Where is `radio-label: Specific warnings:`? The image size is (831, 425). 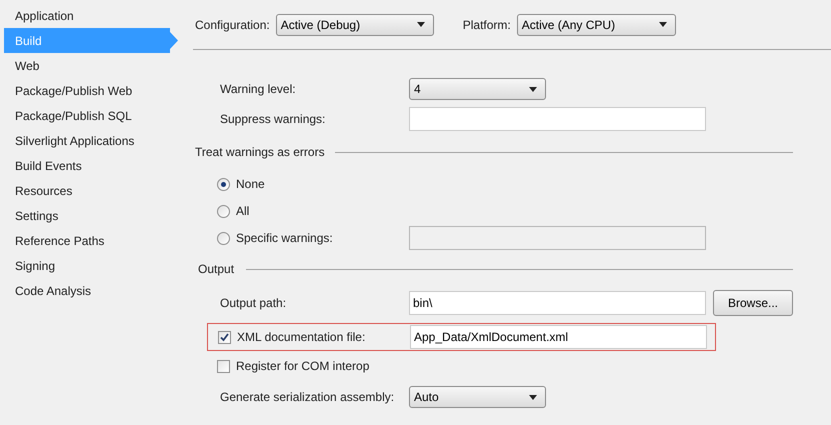 radio-label: Specific warnings: is located at coordinates (285, 238).